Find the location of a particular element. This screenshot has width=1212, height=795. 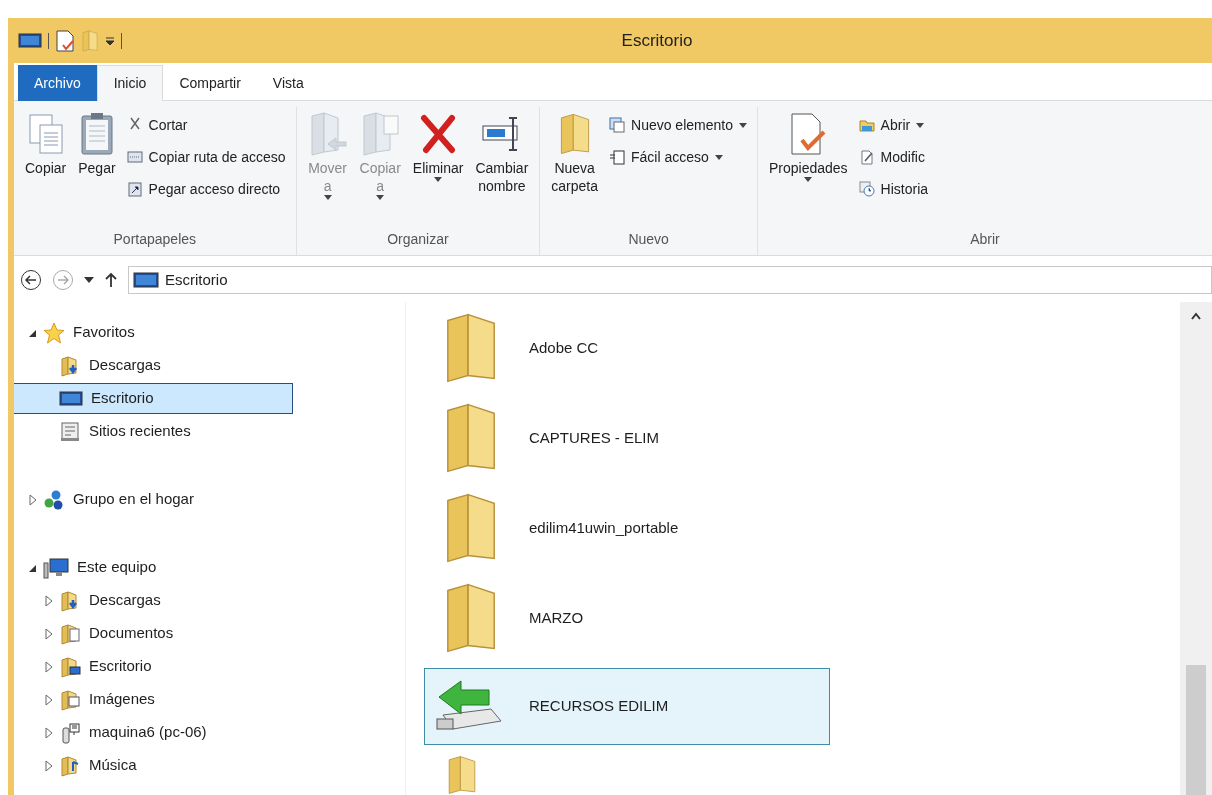

shortcut-icon is located at coordinates (134, 189).